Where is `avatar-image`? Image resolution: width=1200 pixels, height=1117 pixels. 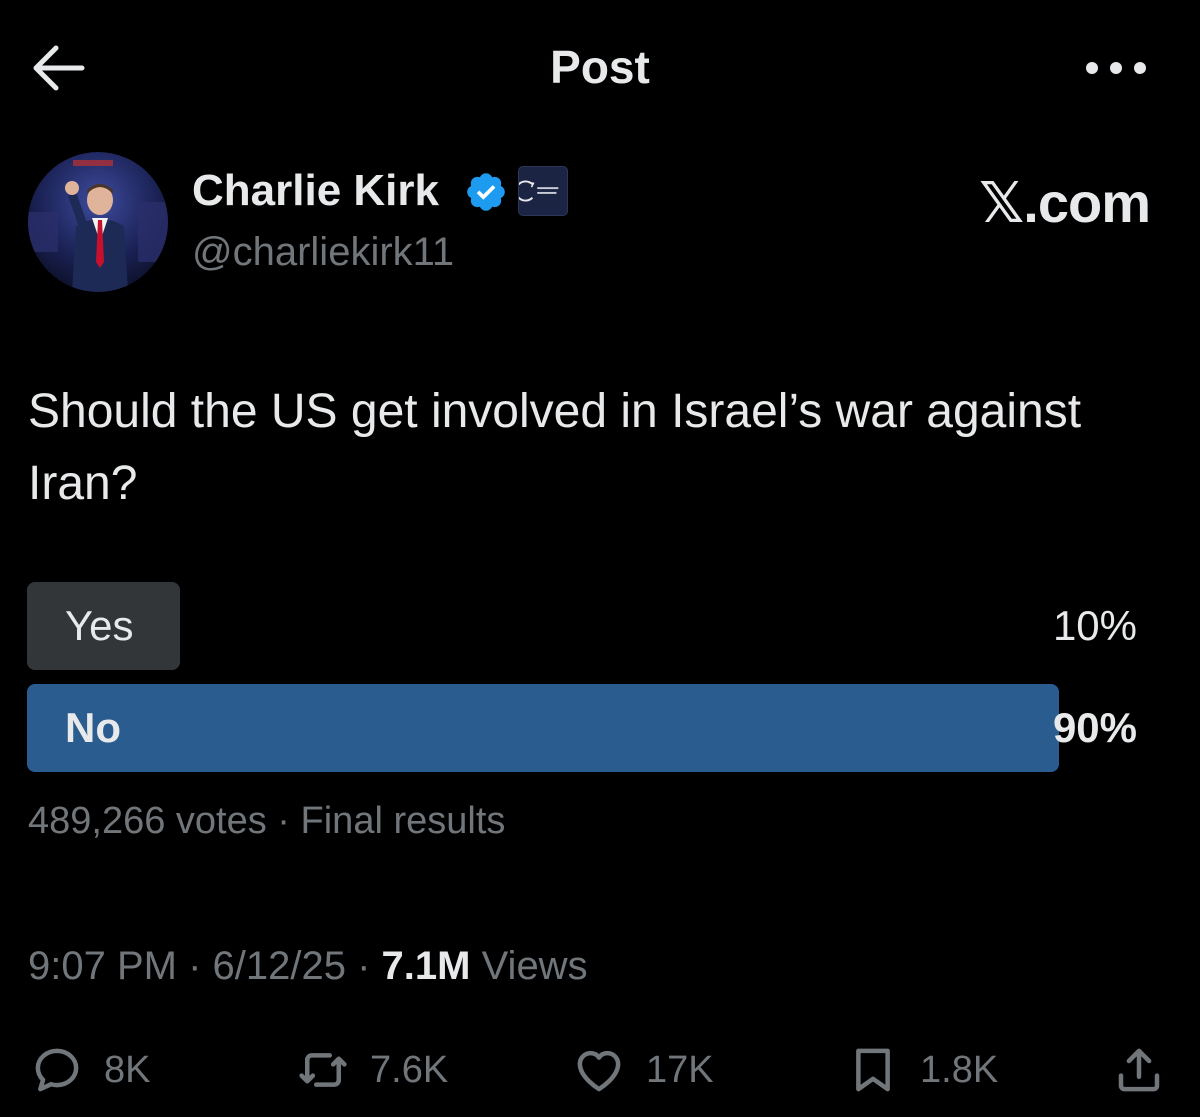
avatar-image is located at coordinates (98, 222).